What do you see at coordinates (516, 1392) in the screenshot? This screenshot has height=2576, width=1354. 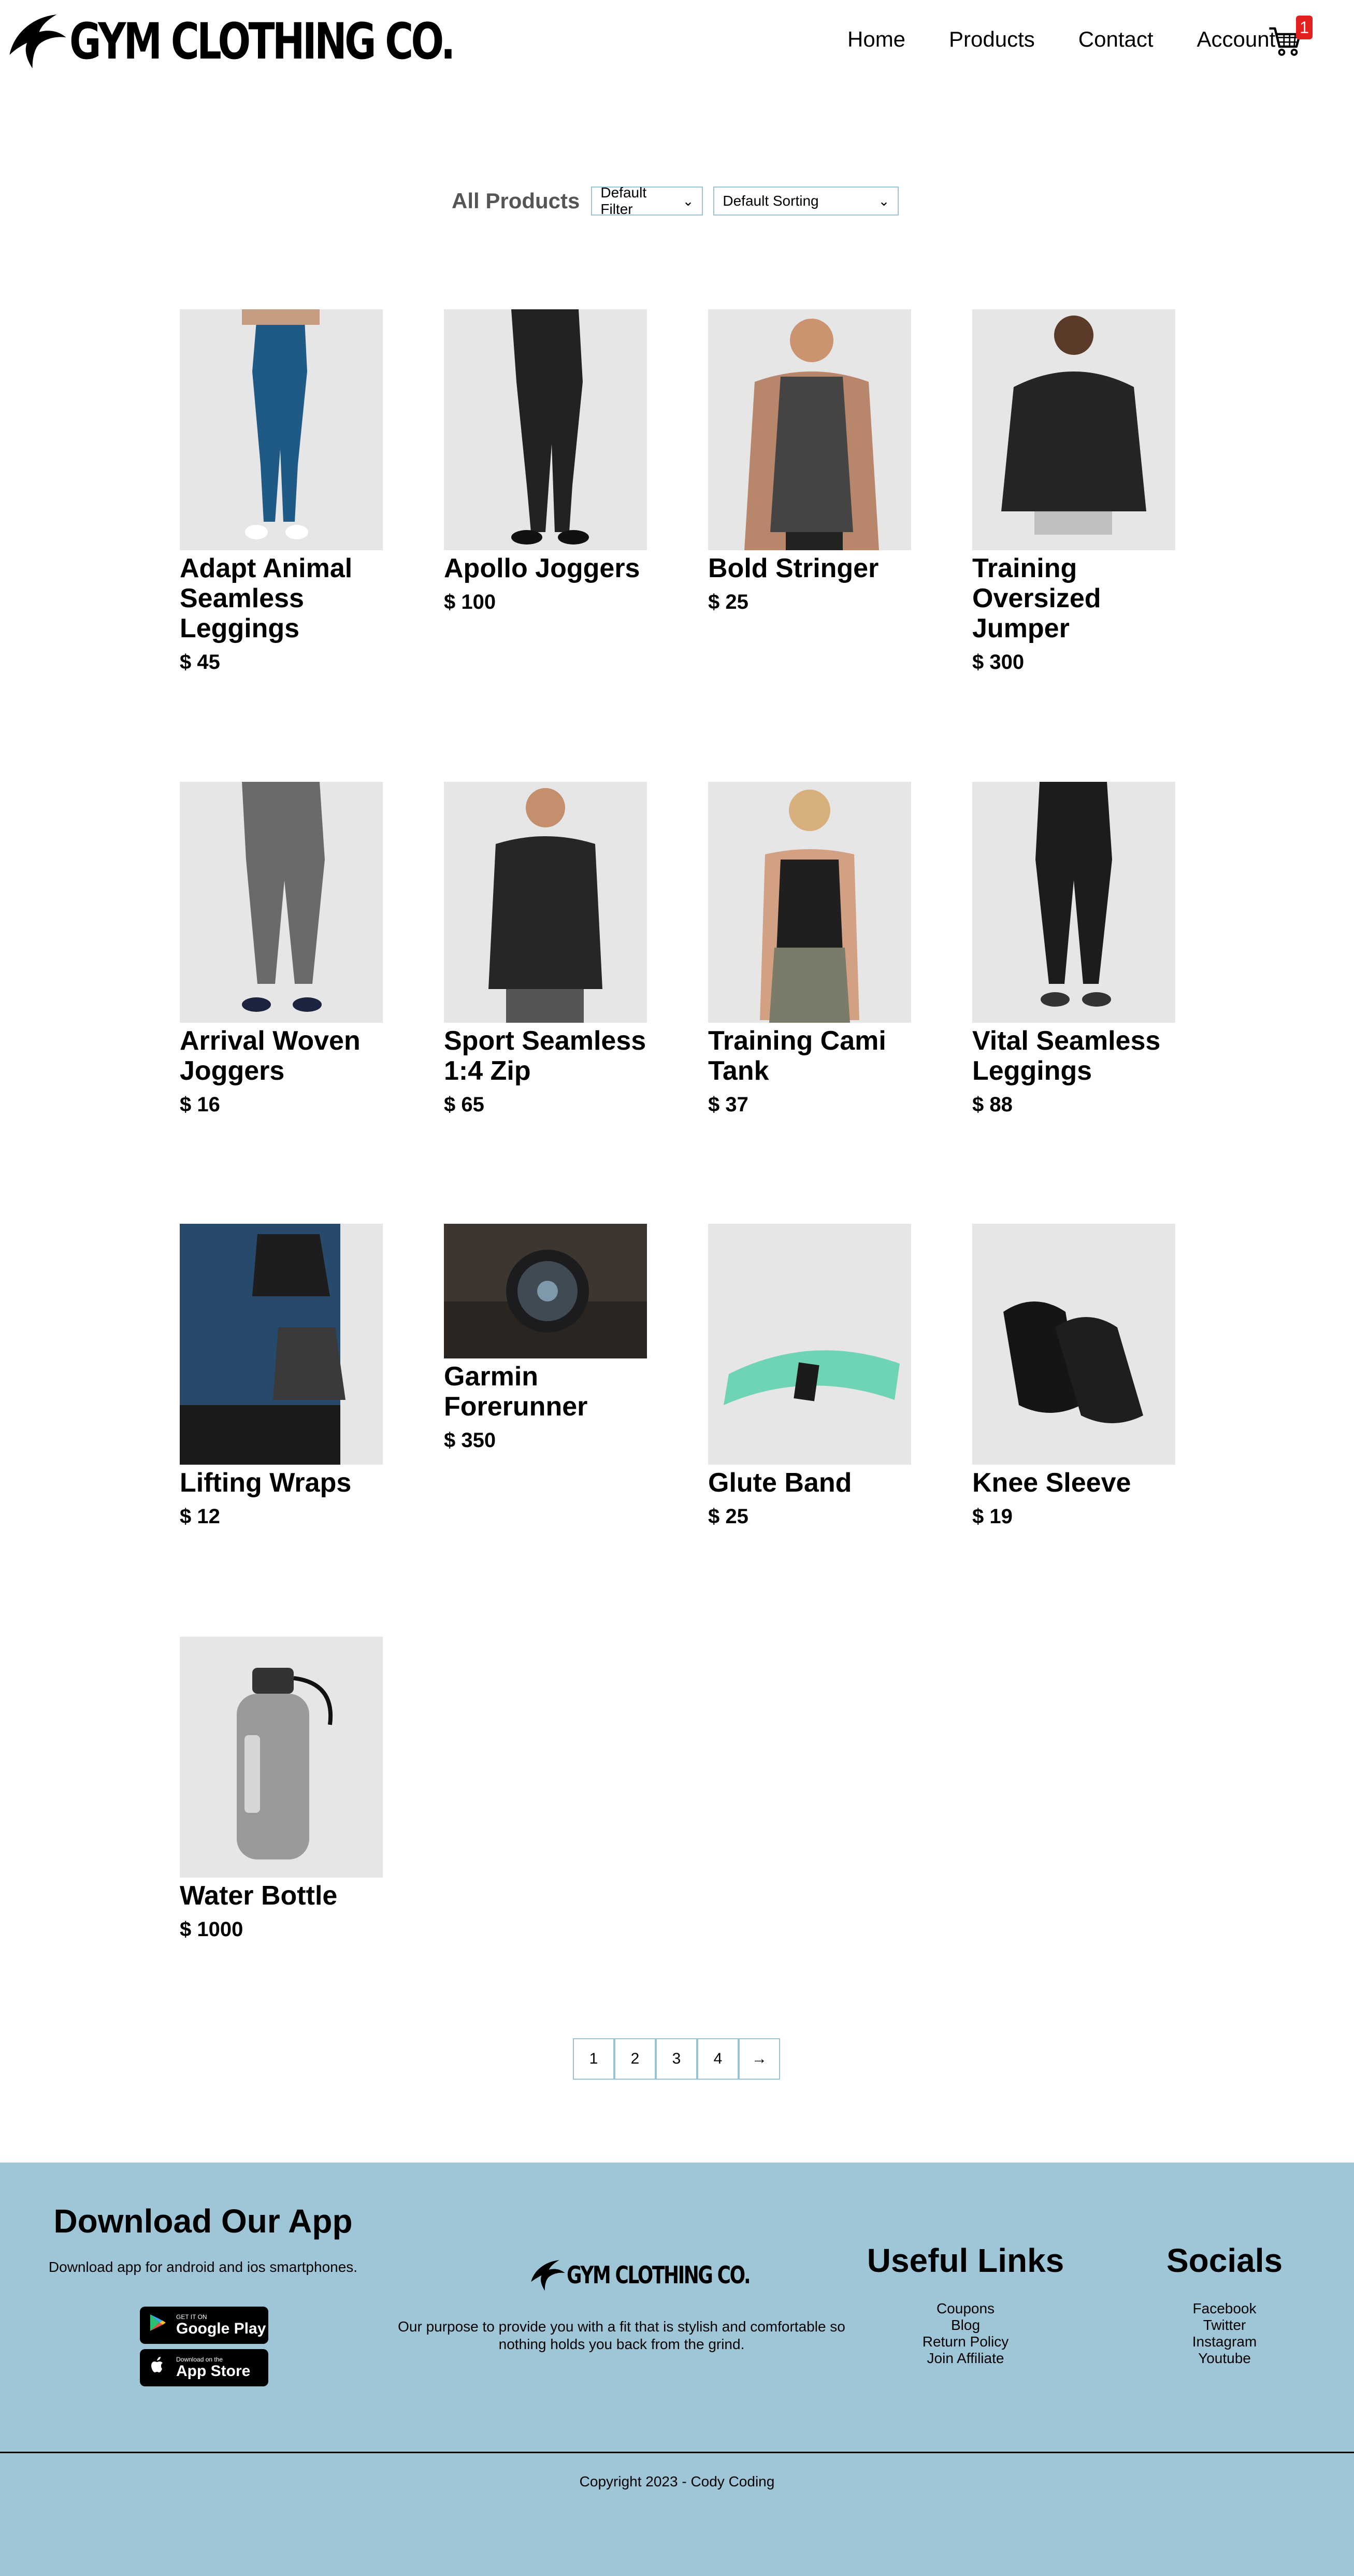 I see `product-name: Garmin Forerunner` at bounding box center [516, 1392].